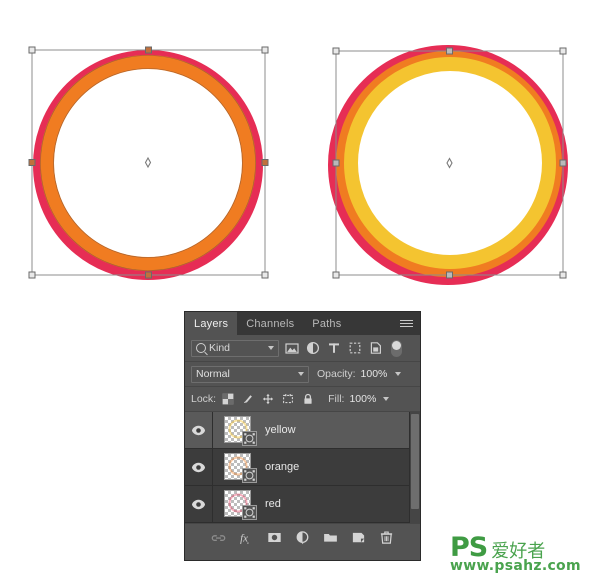 The width and height of the screenshot is (600, 585). I want to click on filter-type-icons, so click(334, 348).